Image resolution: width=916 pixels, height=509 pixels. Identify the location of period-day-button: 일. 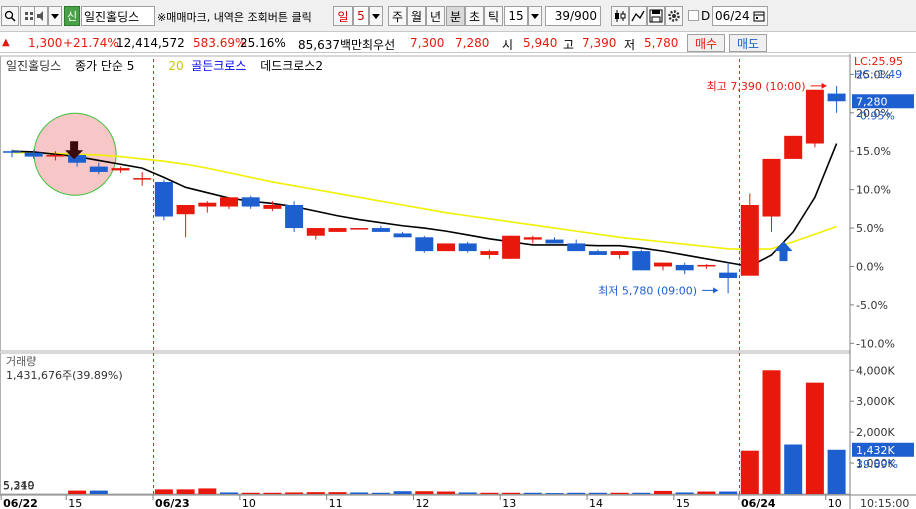
(343, 16).